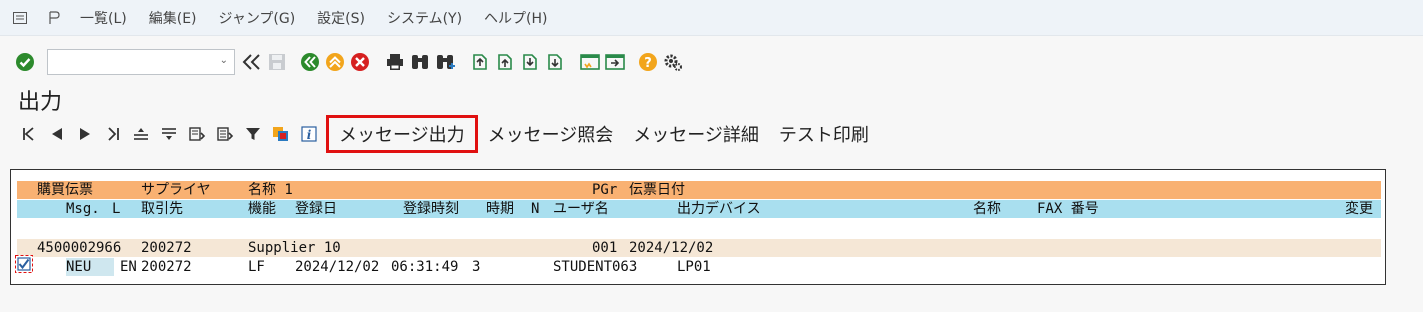  What do you see at coordinates (605, 248) in the screenshot?
I see `purchasing-group: 001` at bounding box center [605, 248].